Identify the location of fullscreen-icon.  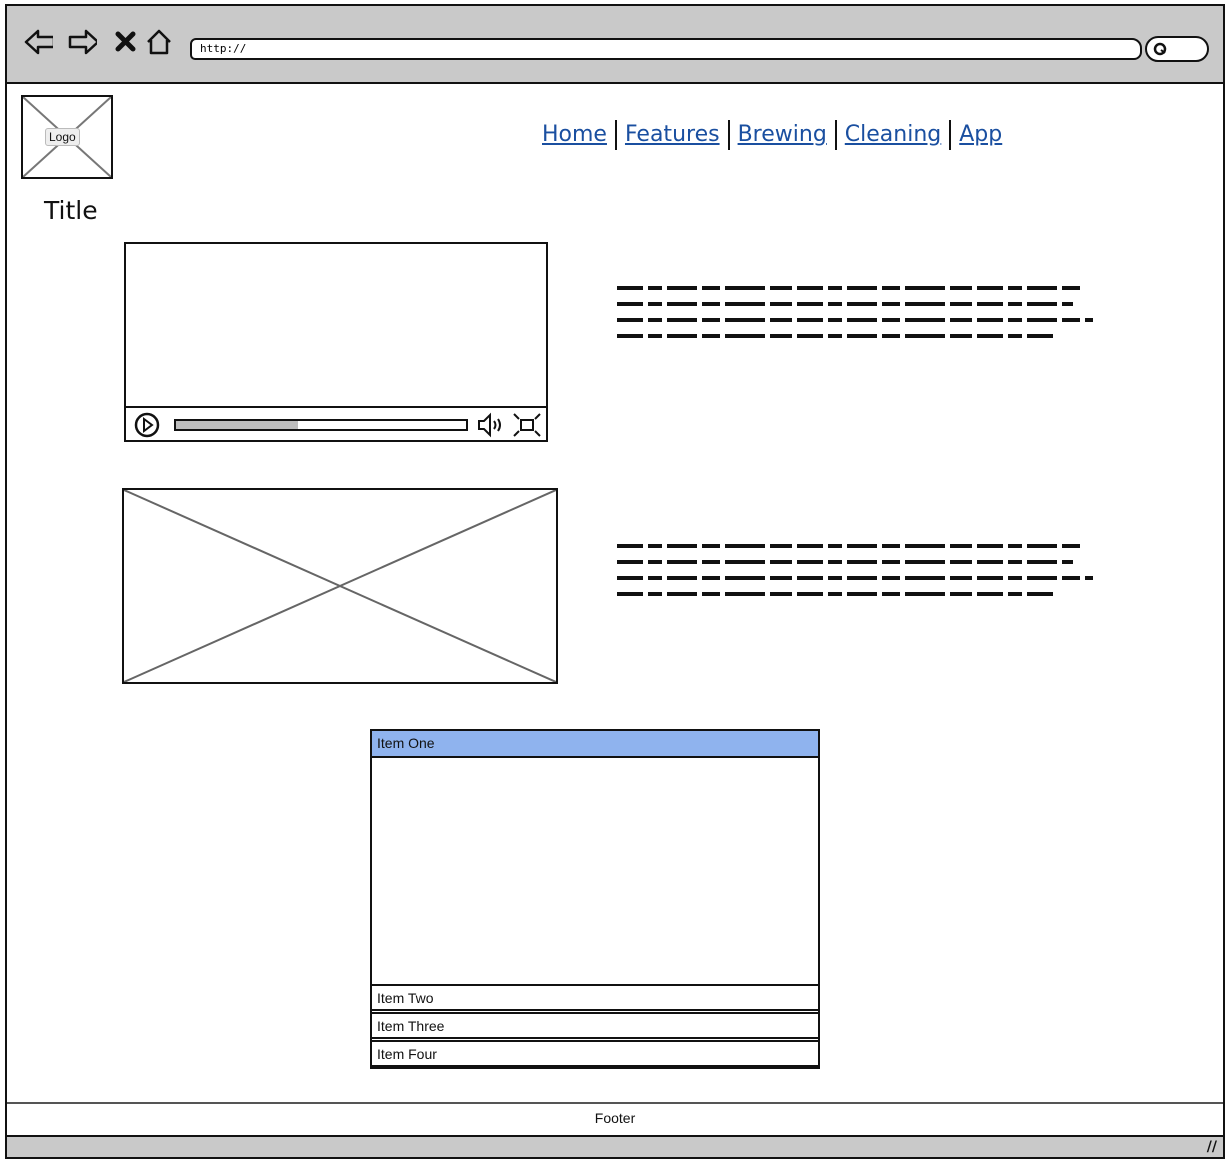
(527, 425).